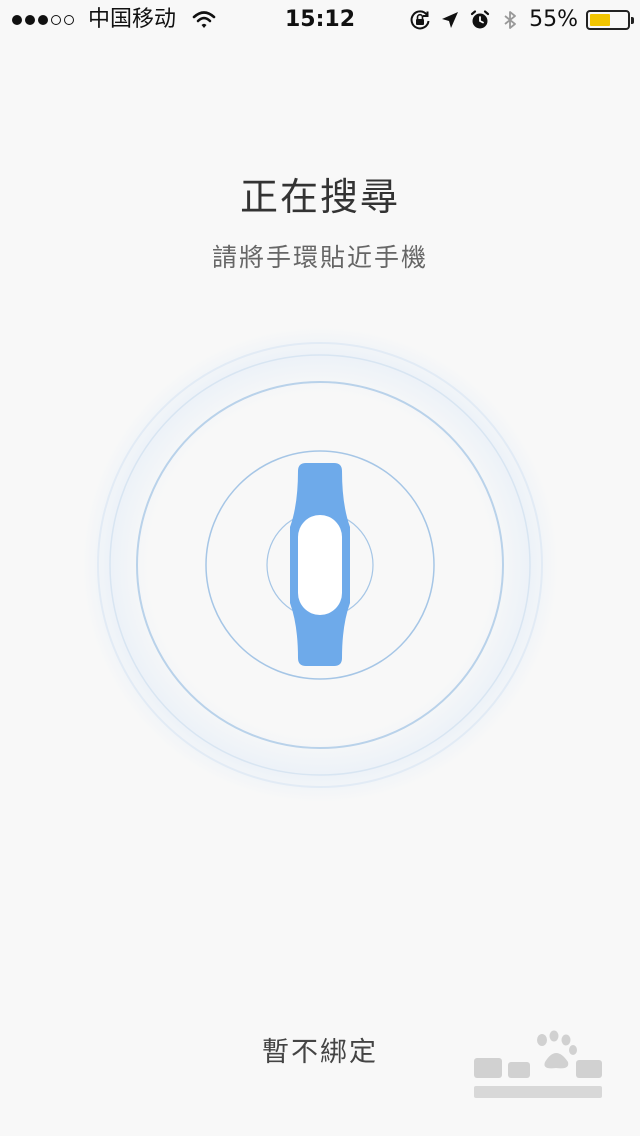  What do you see at coordinates (450, 20) in the screenshot?
I see `location-arrow-icon` at bounding box center [450, 20].